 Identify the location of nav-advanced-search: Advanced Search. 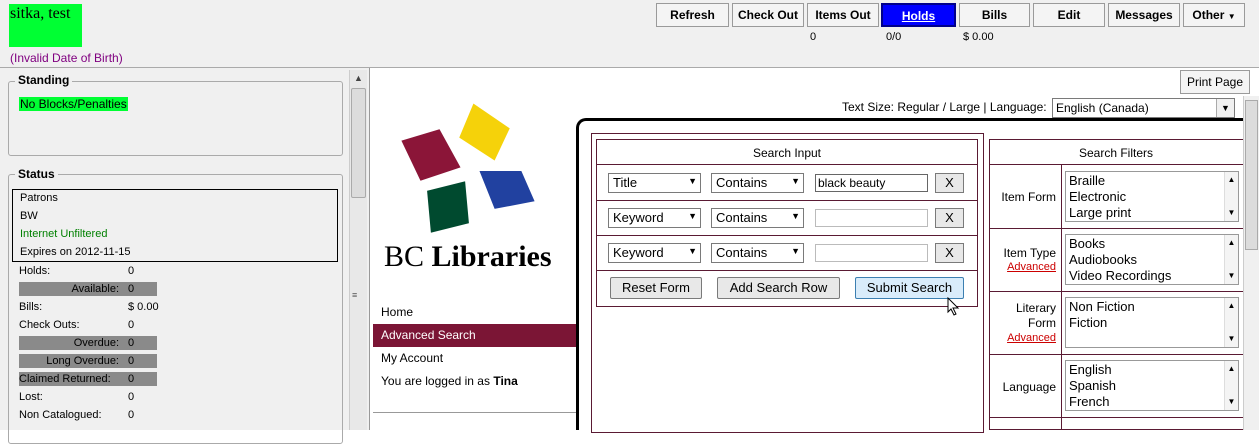
(475, 335).